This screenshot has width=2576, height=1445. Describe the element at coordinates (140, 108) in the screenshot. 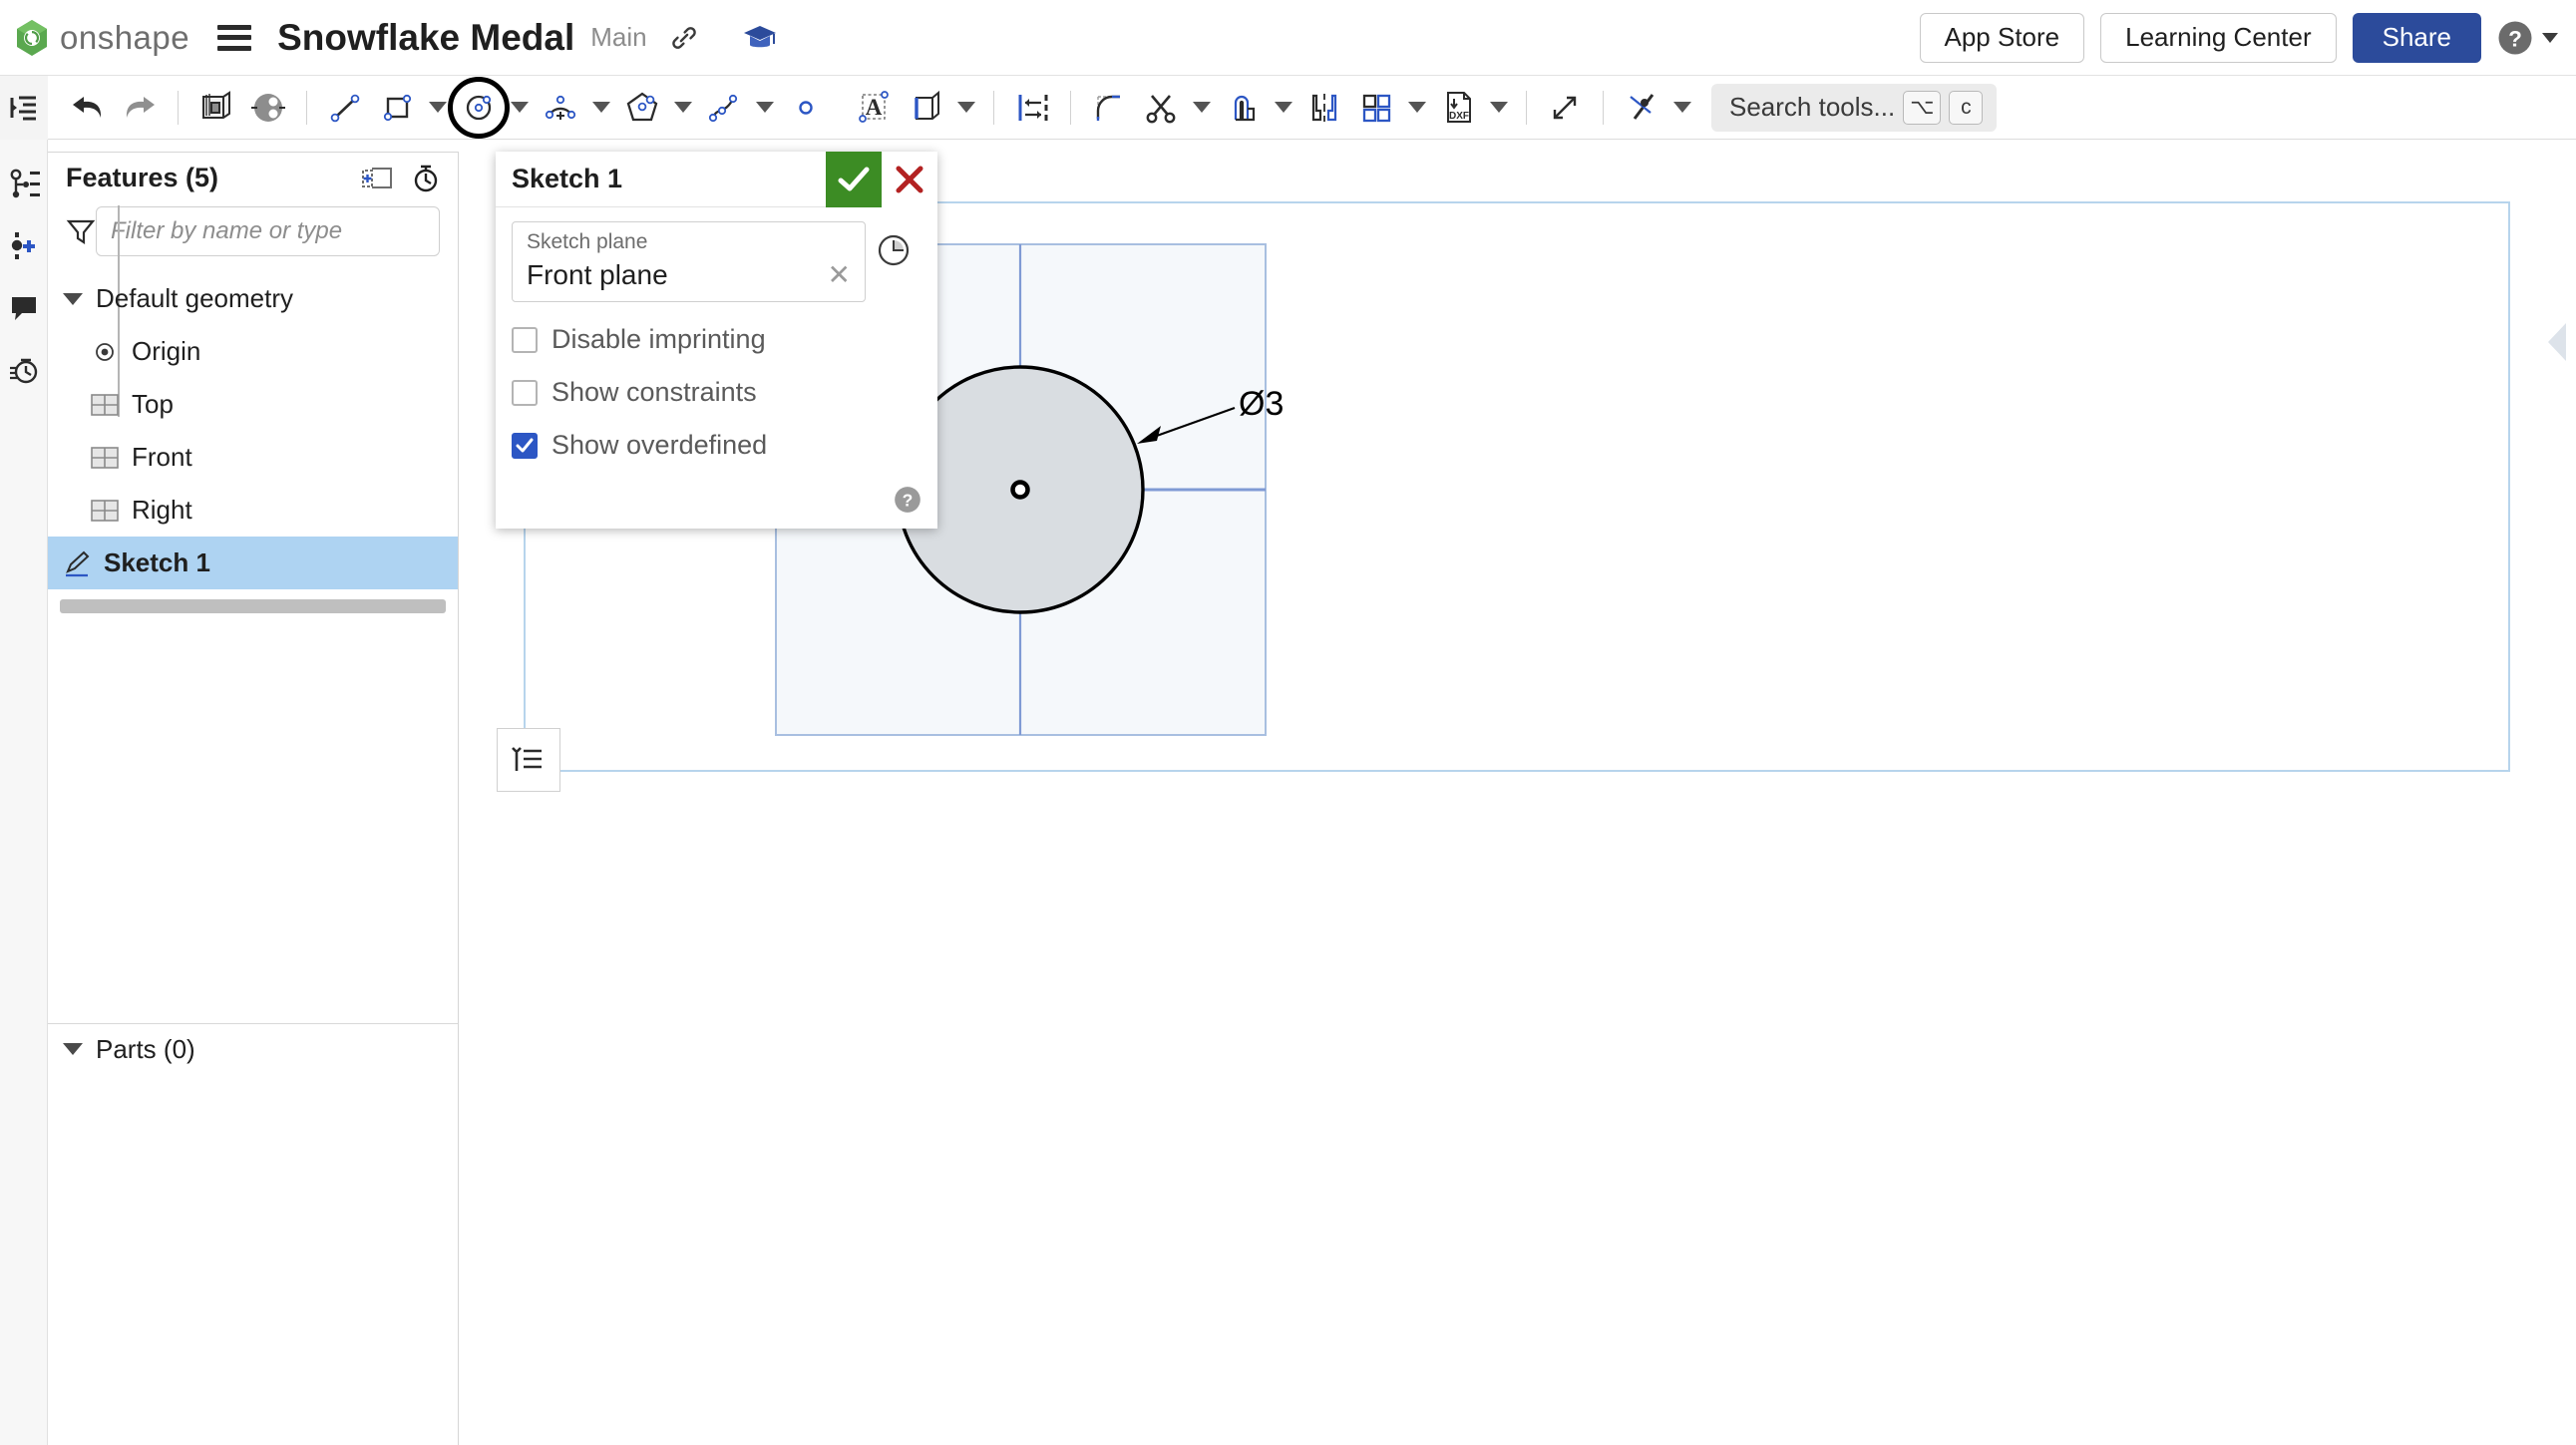

I see `redo-icon` at that location.